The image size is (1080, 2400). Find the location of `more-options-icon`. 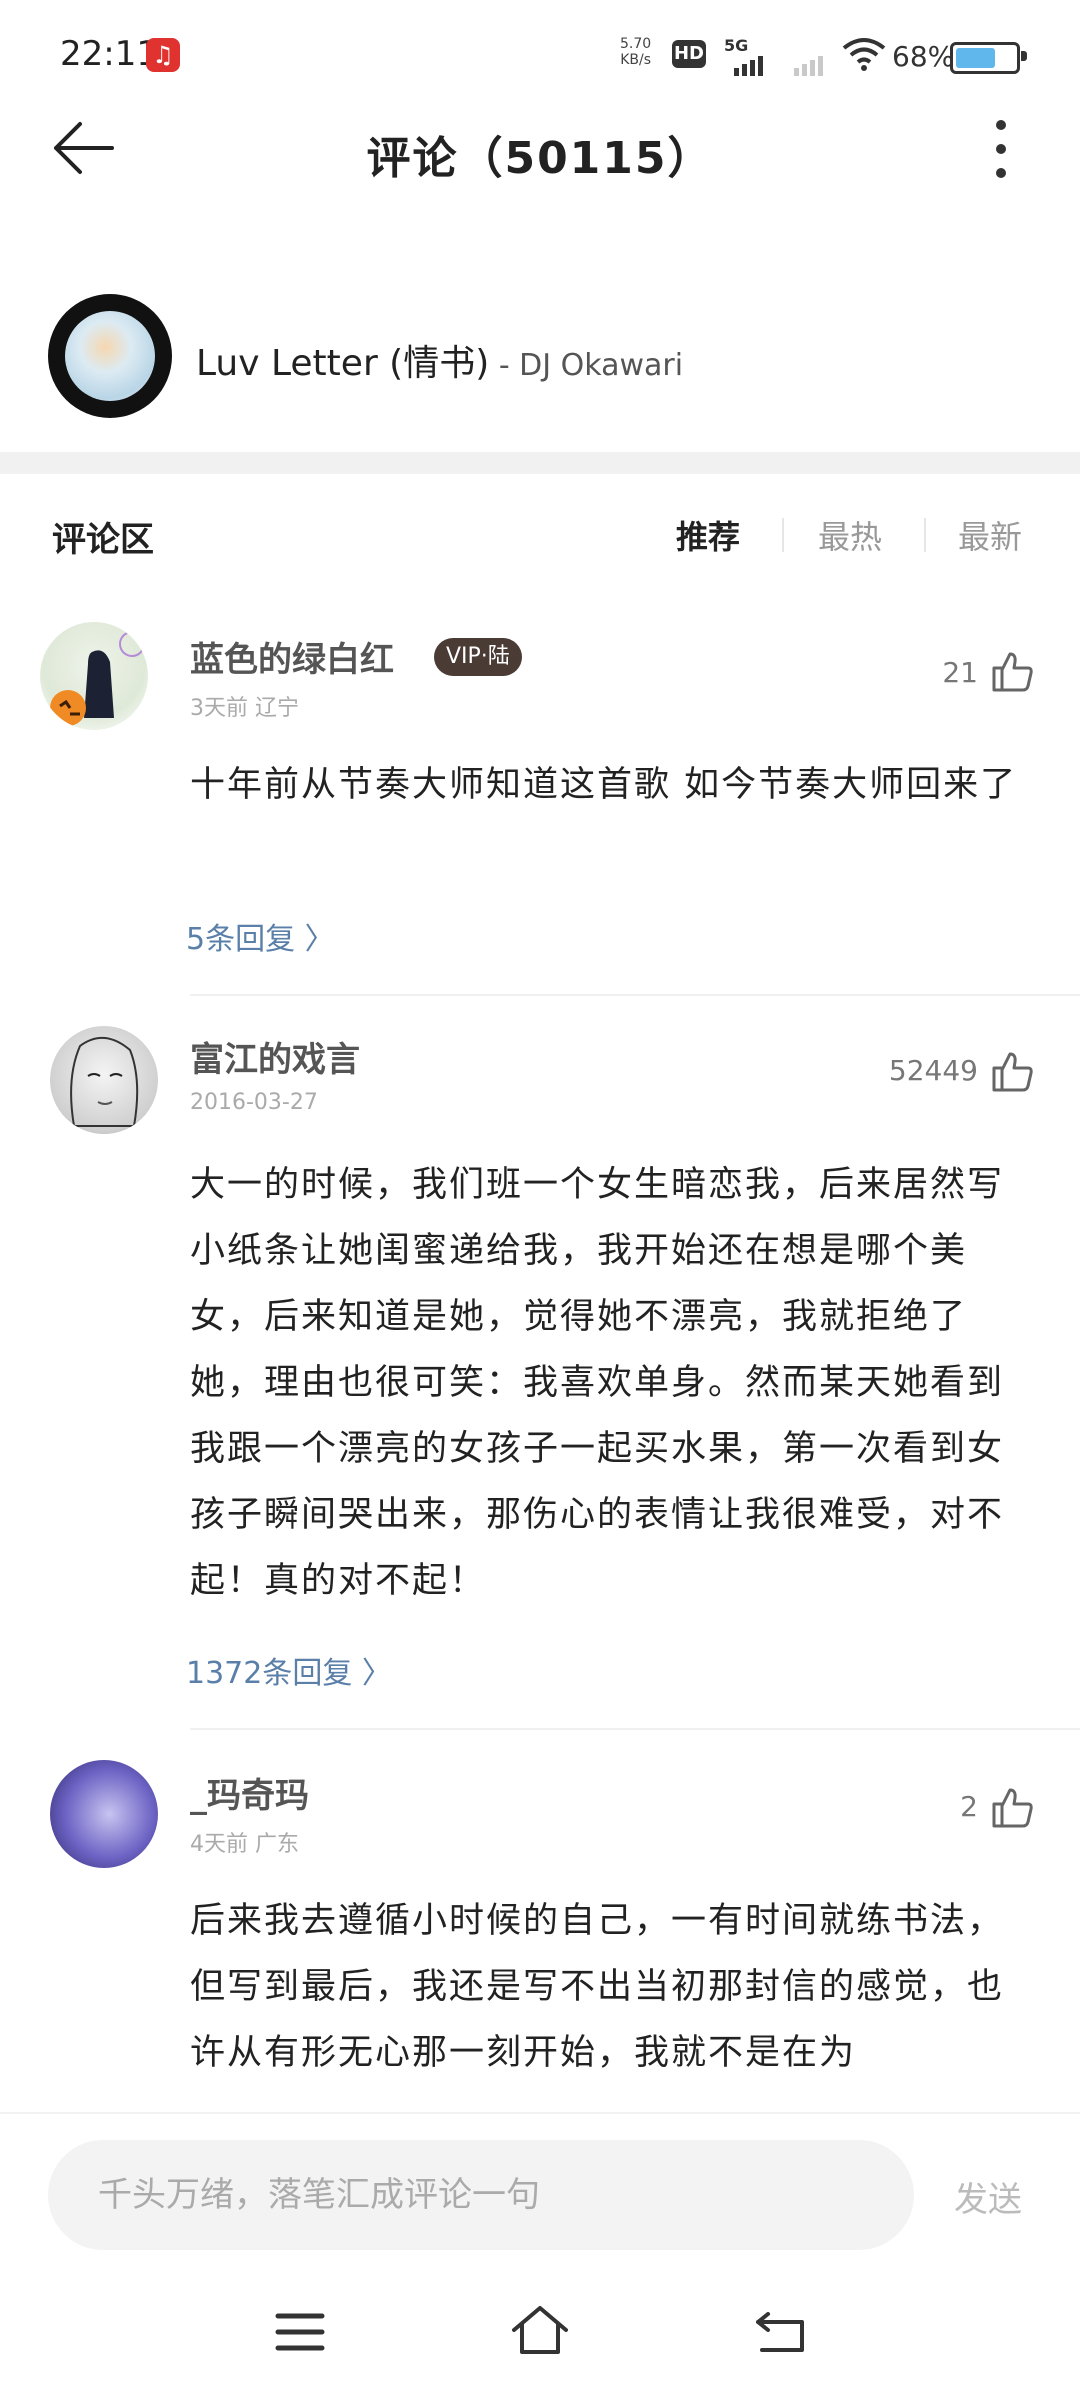

more-options-icon is located at coordinates (1002, 156).